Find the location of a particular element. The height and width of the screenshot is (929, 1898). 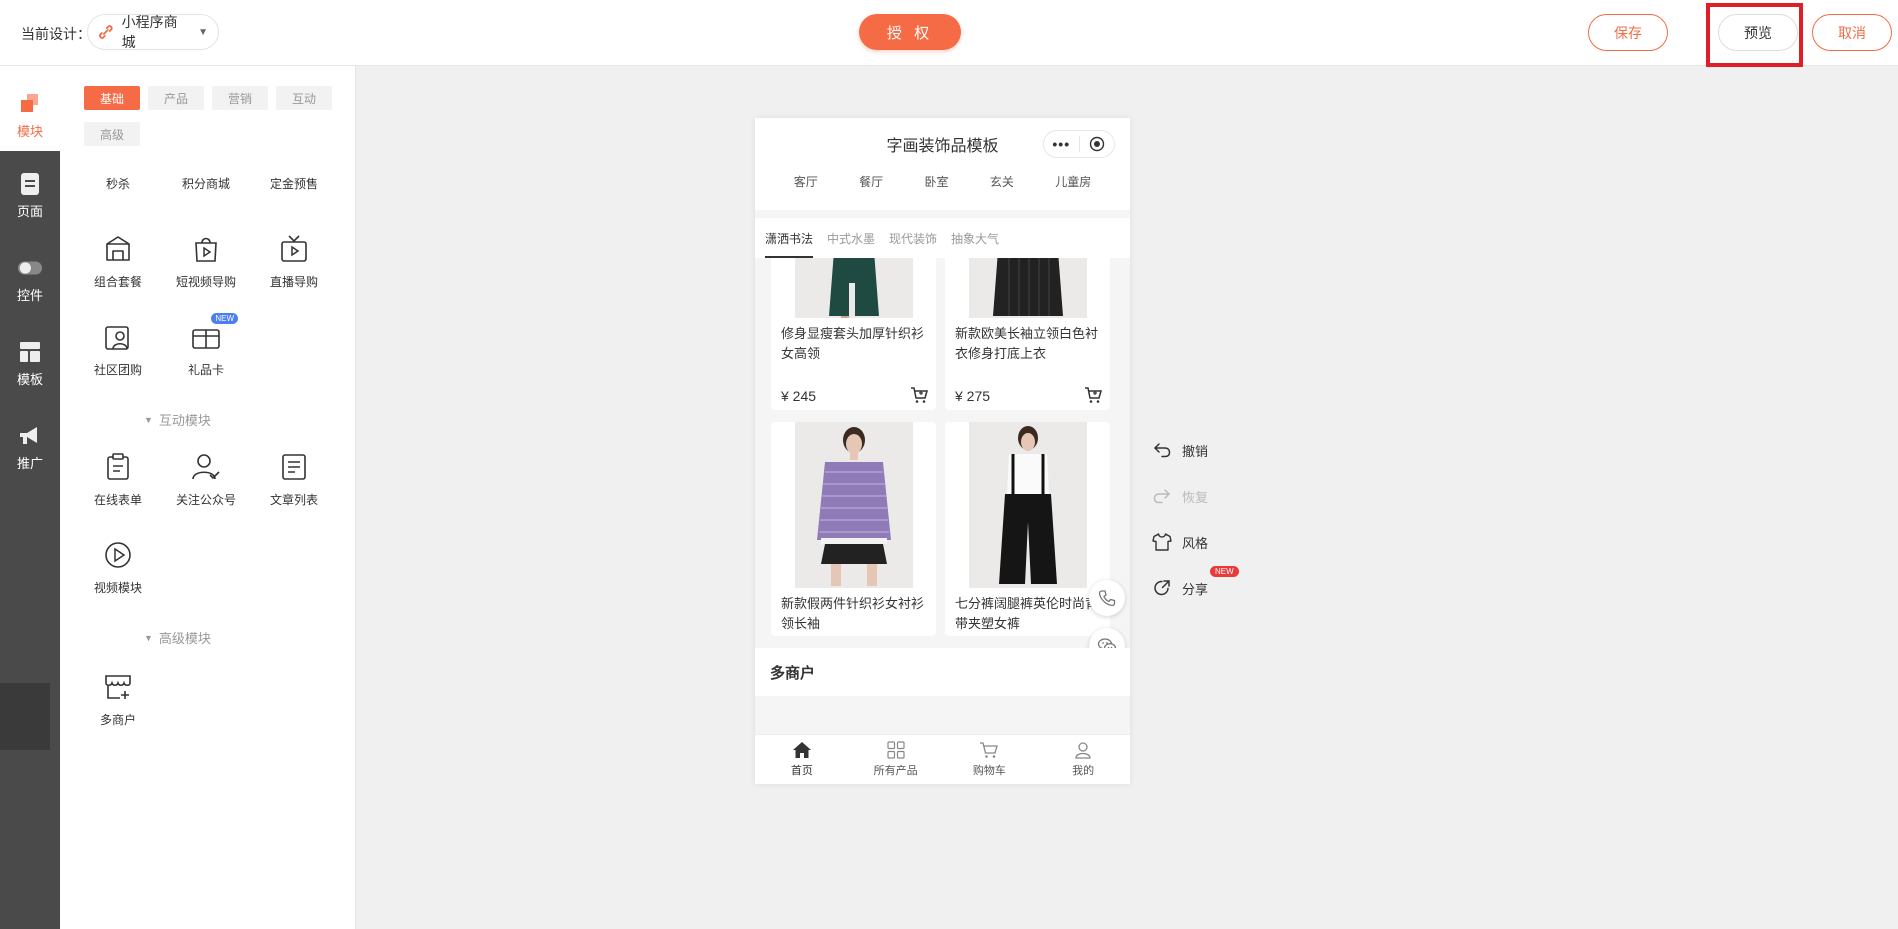

rail-label: 模块 is located at coordinates (29, 131).